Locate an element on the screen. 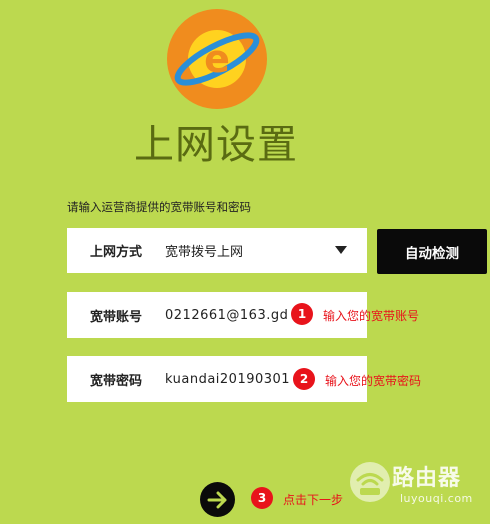 The width and height of the screenshot is (490, 524). router-wifi-icon is located at coordinates (370, 482).